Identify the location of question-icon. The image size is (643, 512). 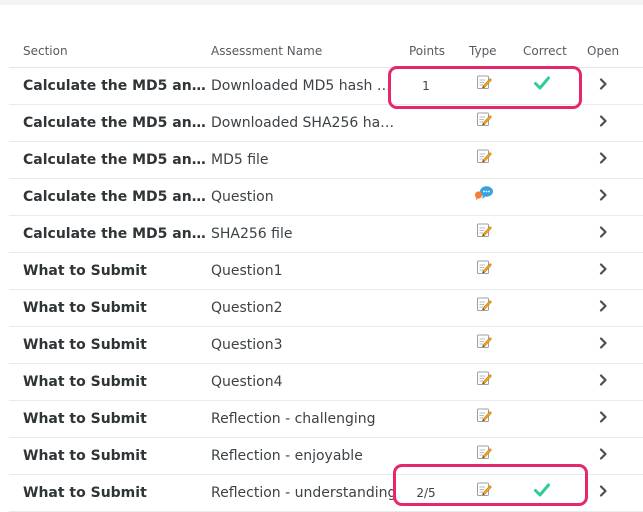
(484, 197).